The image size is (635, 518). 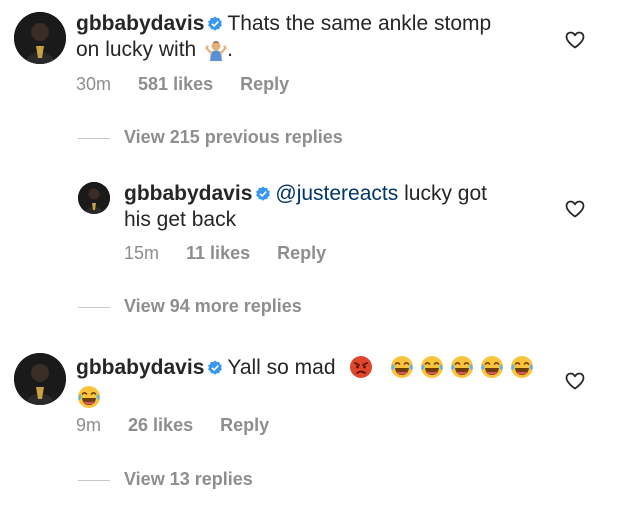 I want to click on comment-meta: 9m 26 likes Reply, so click(x=183, y=425).